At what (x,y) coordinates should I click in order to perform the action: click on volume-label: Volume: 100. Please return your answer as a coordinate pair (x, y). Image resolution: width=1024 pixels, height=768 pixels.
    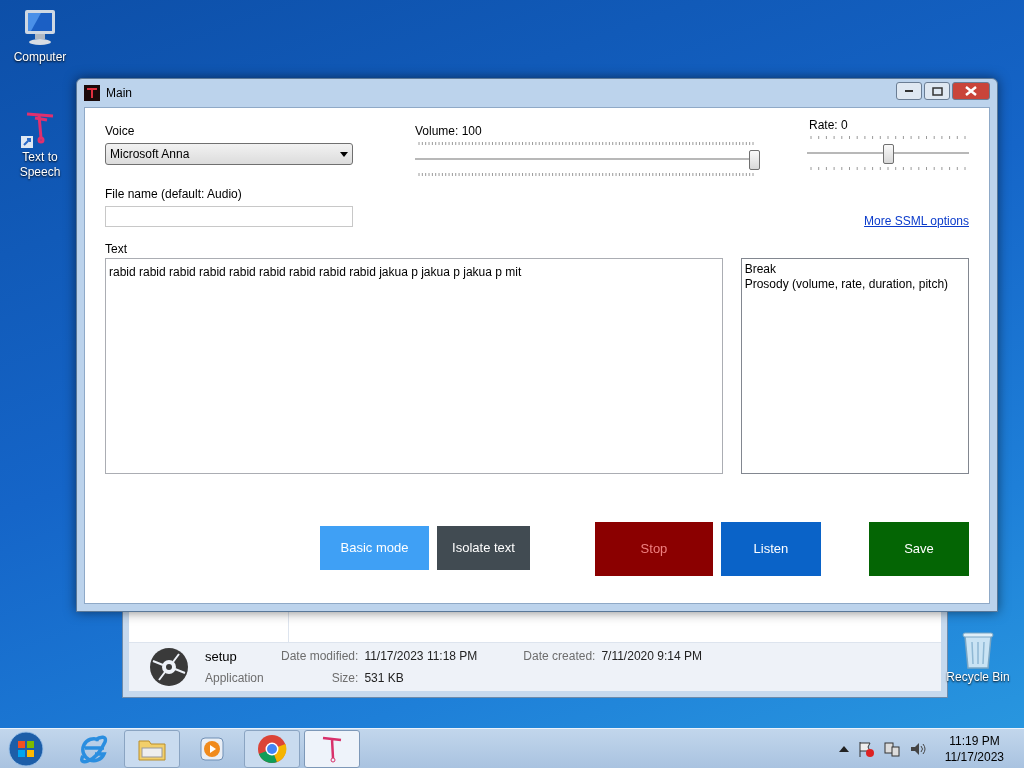
    Looking at the image, I should click on (449, 131).